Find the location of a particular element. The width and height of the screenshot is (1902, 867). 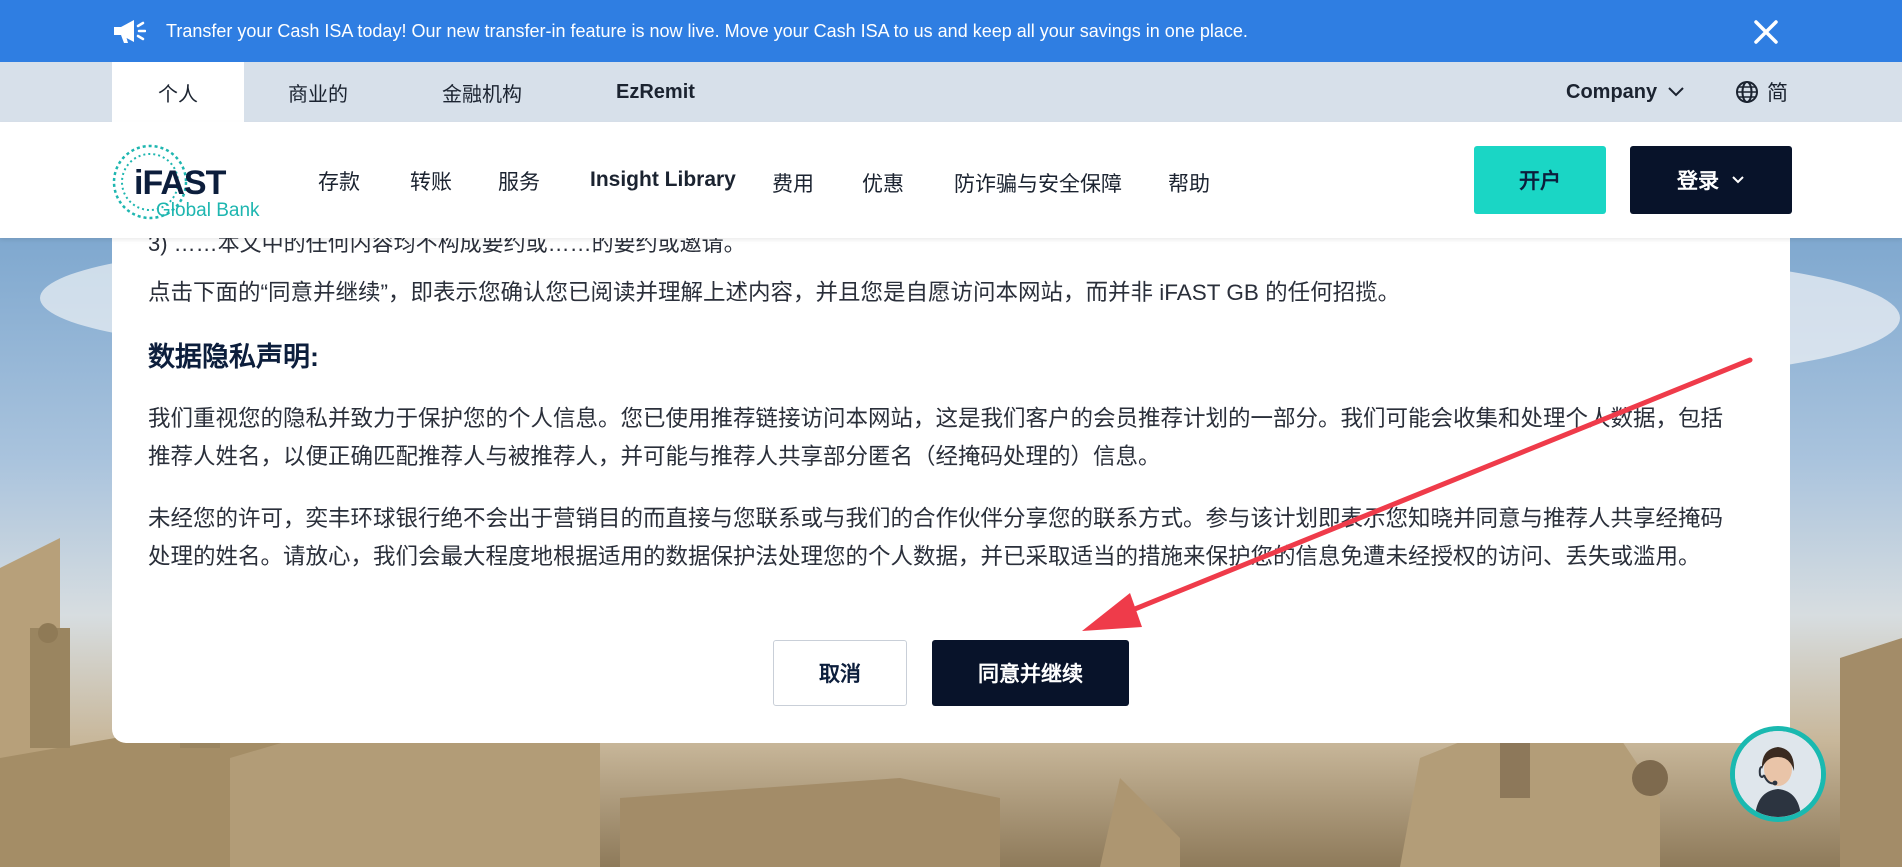

cancel-label: 取消 is located at coordinates (840, 674).